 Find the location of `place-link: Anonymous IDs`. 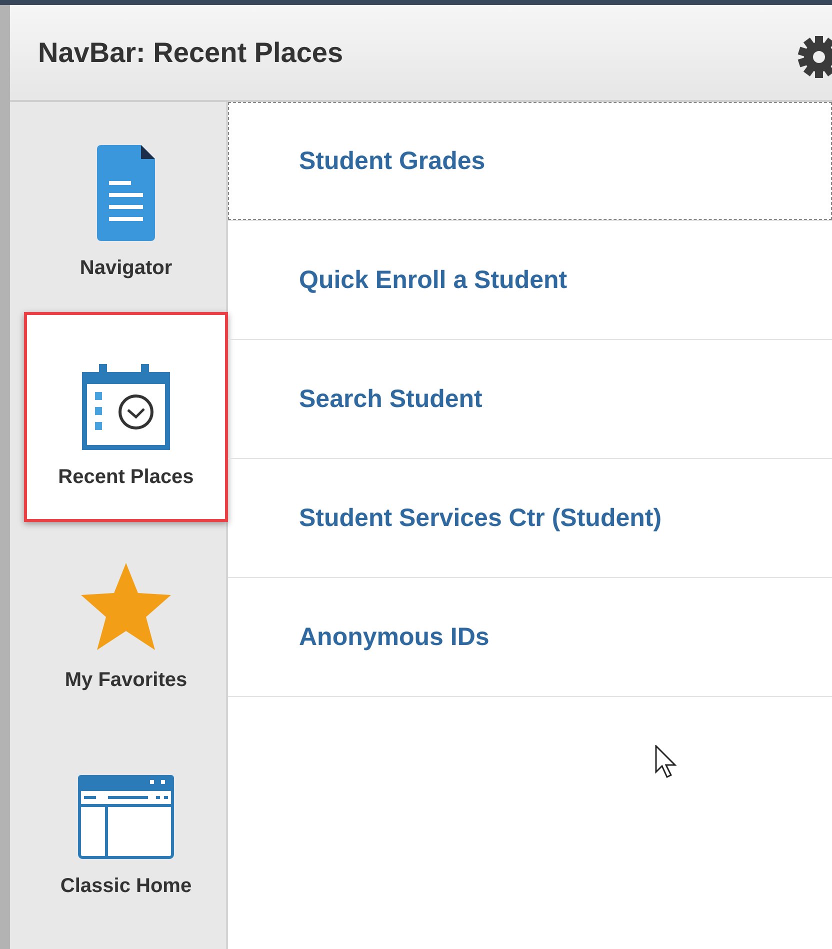

place-link: Anonymous IDs is located at coordinates (394, 637).